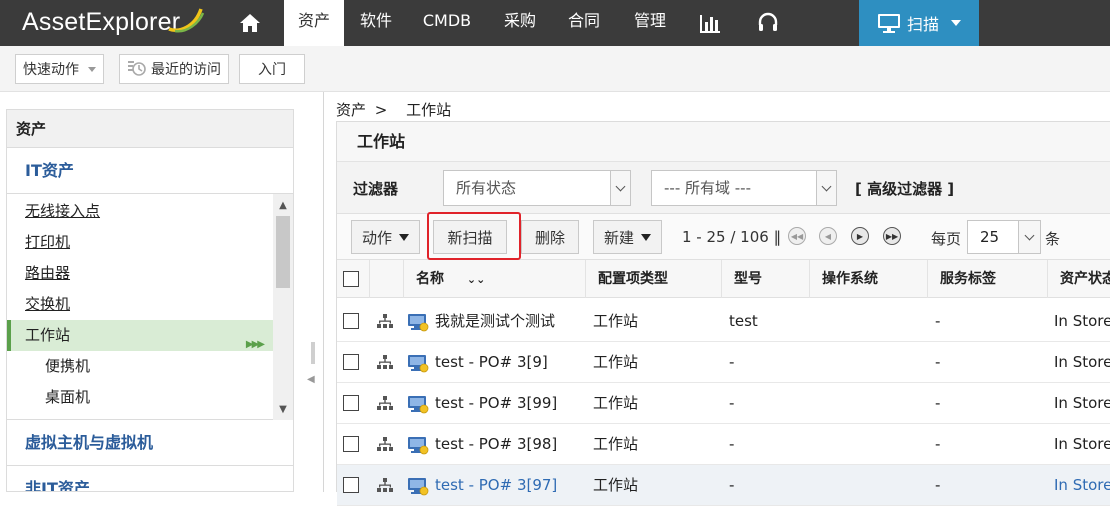  What do you see at coordinates (272, 69) in the screenshot?
I see `getting-started-button: 入门` at bounding box center [272, 69].